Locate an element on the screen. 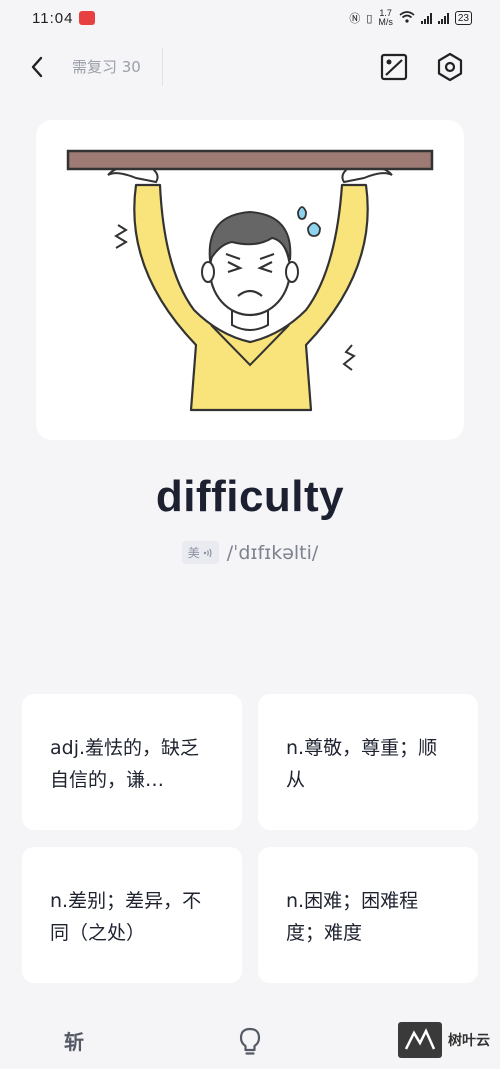 The image size is (500, 1069). wifi-icon is located at coordinates (407, 18).